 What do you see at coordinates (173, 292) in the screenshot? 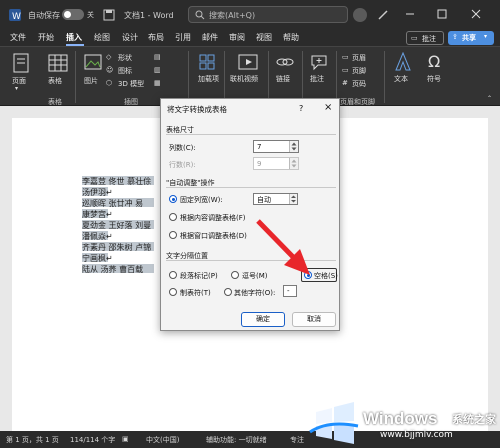
I see `tab-radio` at bounding box center [173, 292].